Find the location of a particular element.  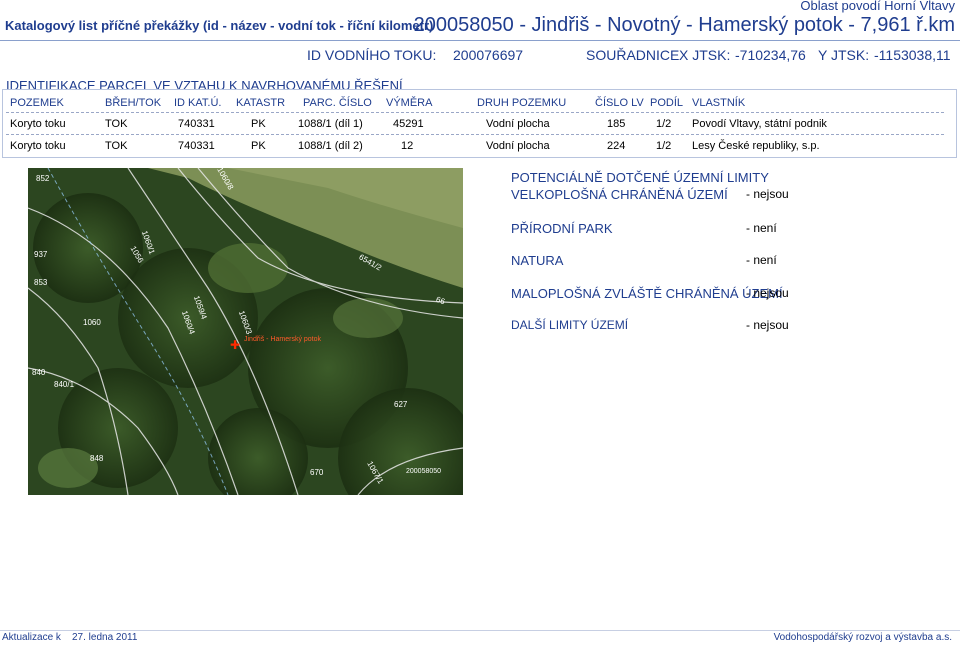

map-label: 1060 is located at coordinates (92, 322).